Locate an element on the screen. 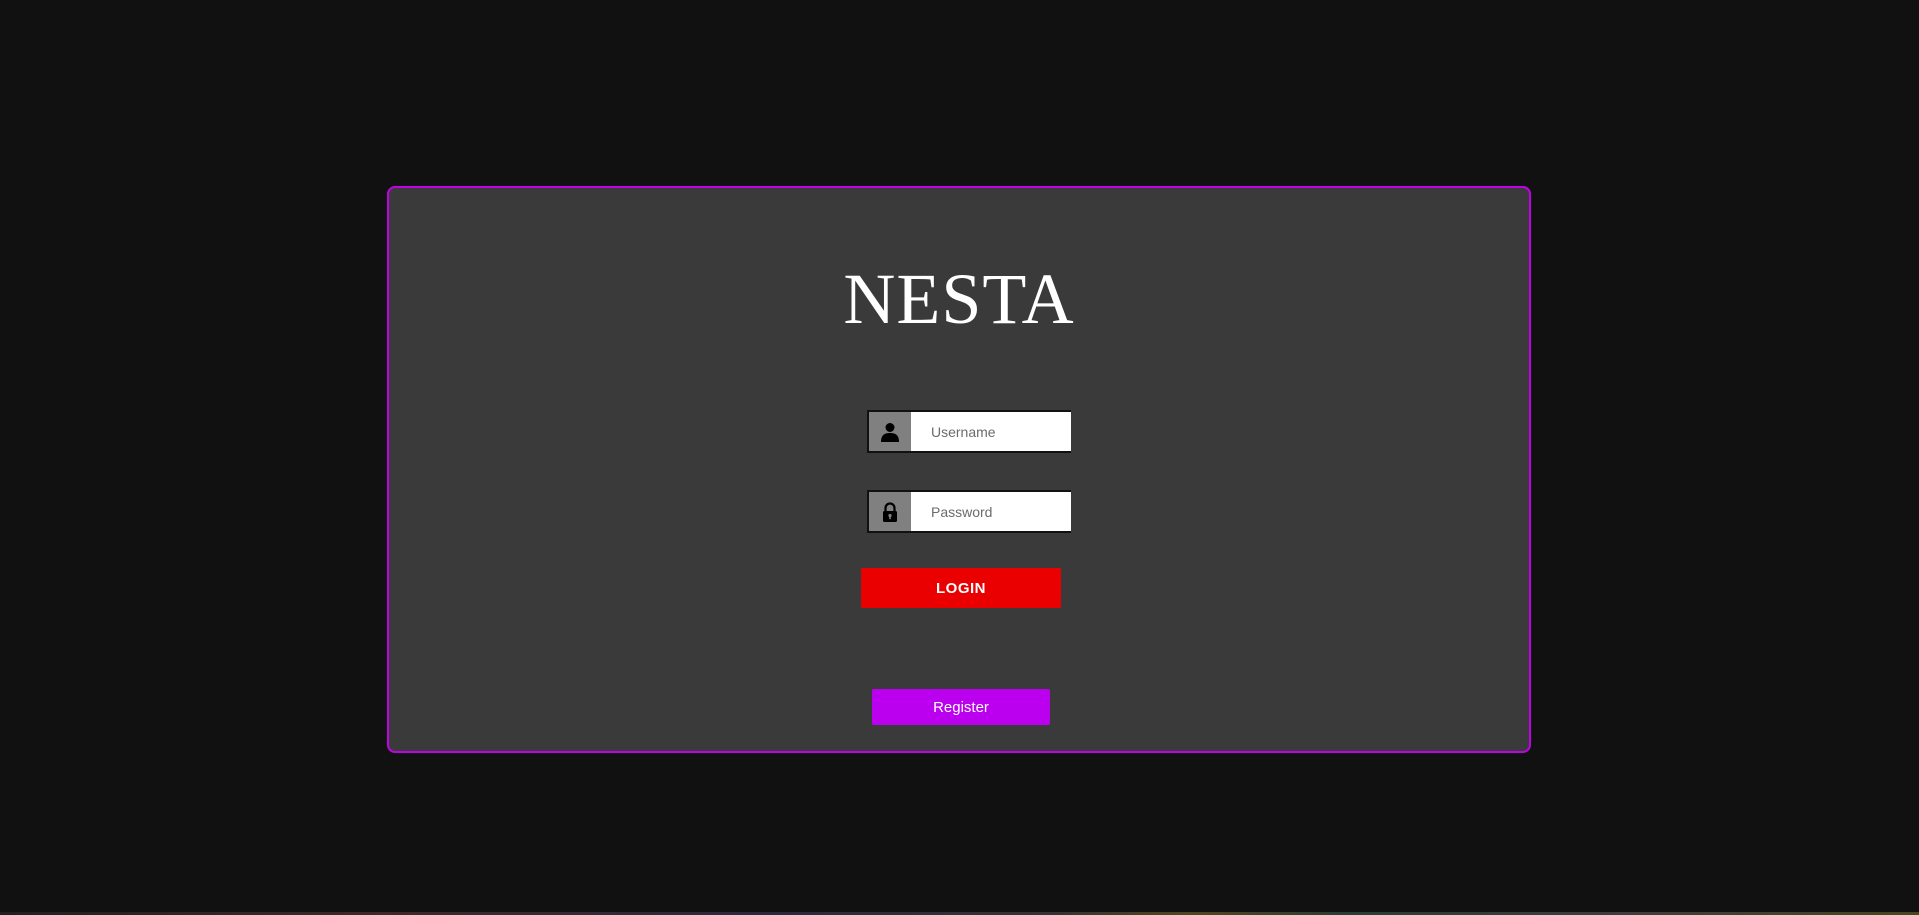  username-input is located at coordinates (991, 431).